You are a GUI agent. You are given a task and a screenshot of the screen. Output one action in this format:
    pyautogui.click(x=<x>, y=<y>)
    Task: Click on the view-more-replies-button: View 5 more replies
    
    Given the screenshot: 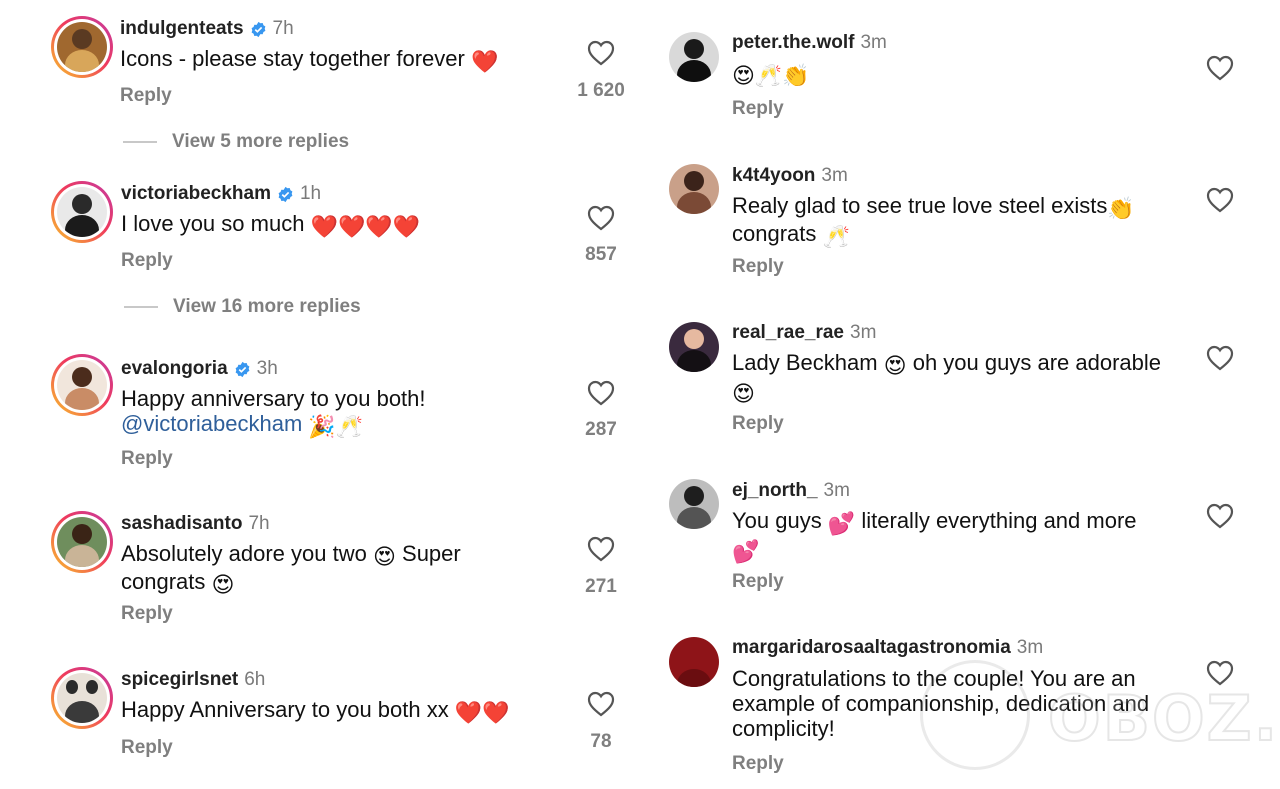 What is the action you would take?
    pyautogui.click(x=236, y=142)
    